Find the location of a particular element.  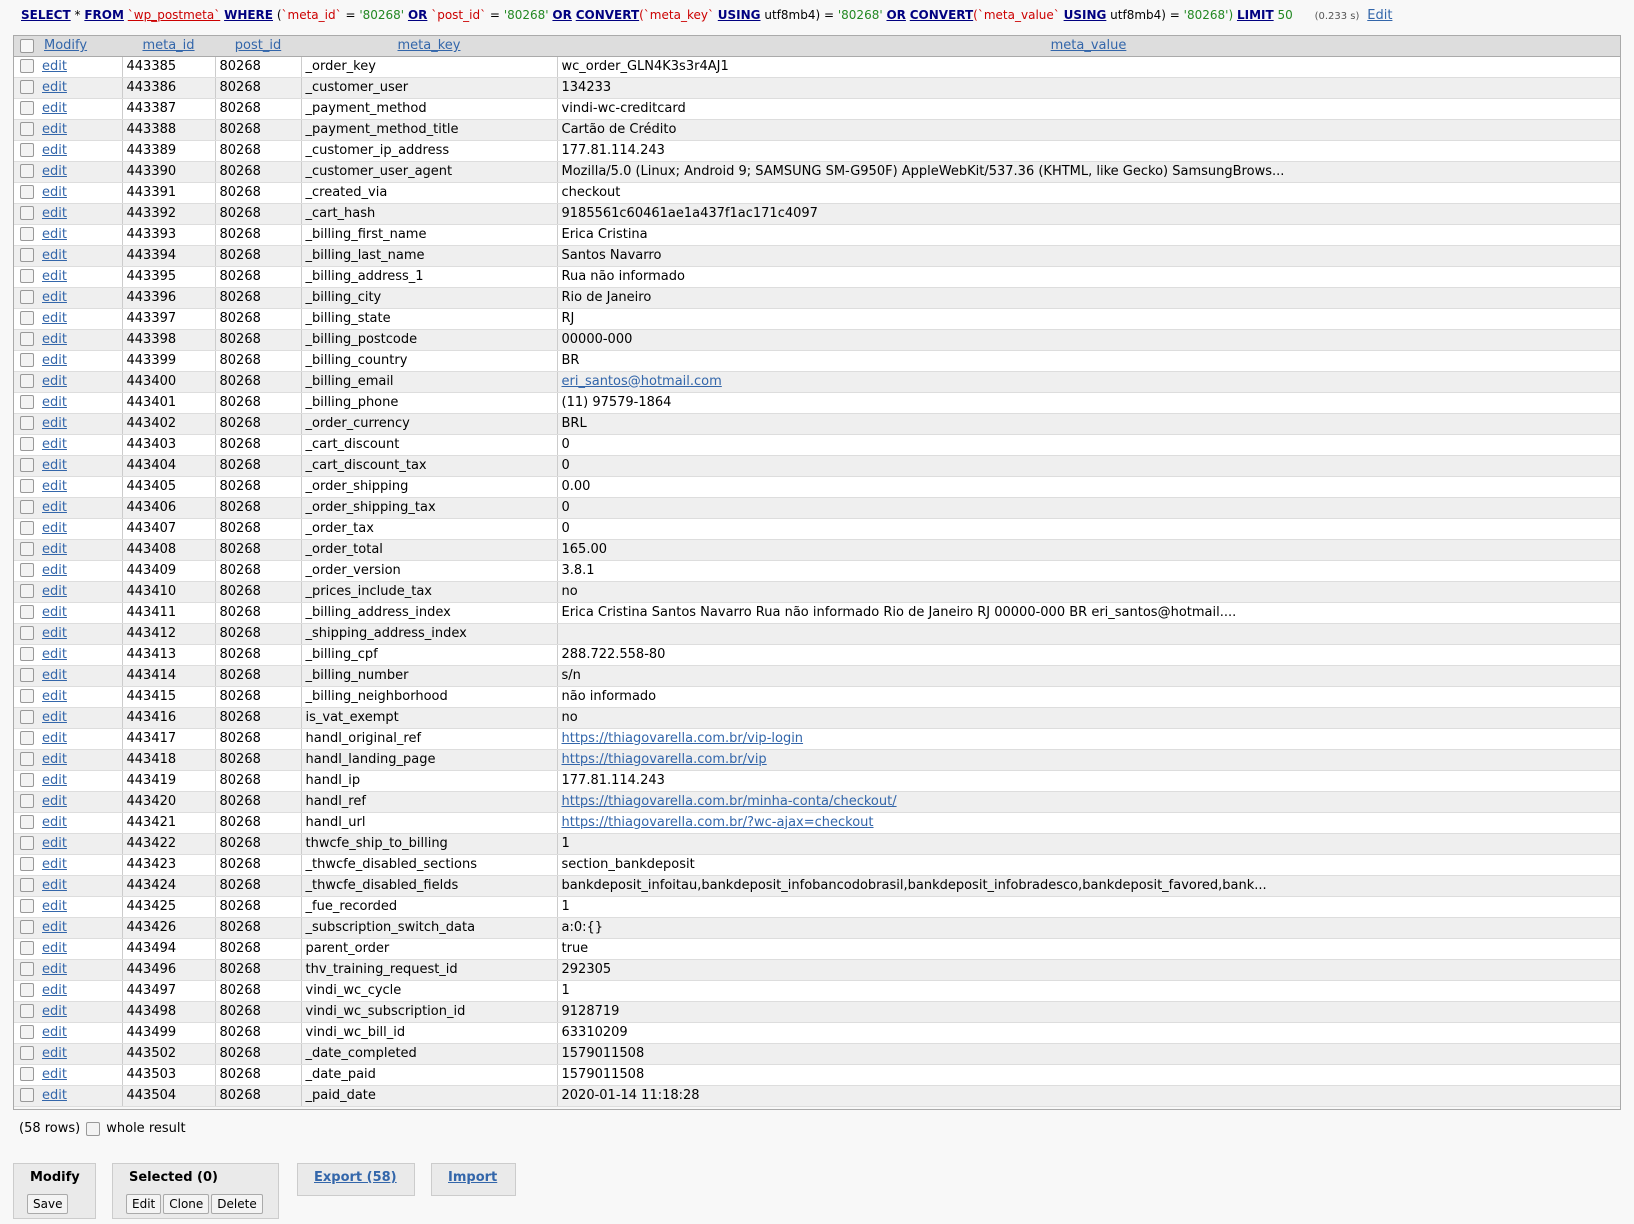

sql-keyword: FROM is located at coordinates (104, 15).